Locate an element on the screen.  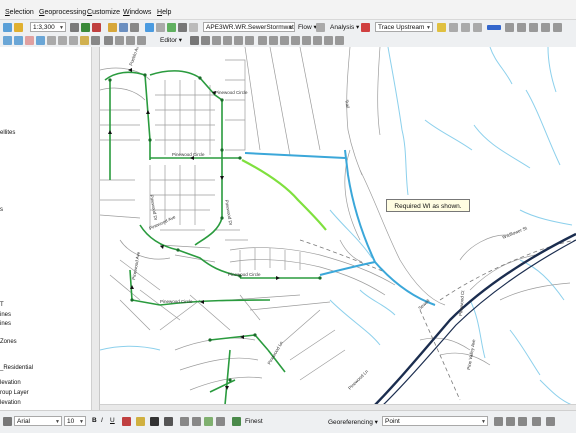
zoom-in-icon is located at coordinates (7, 40).